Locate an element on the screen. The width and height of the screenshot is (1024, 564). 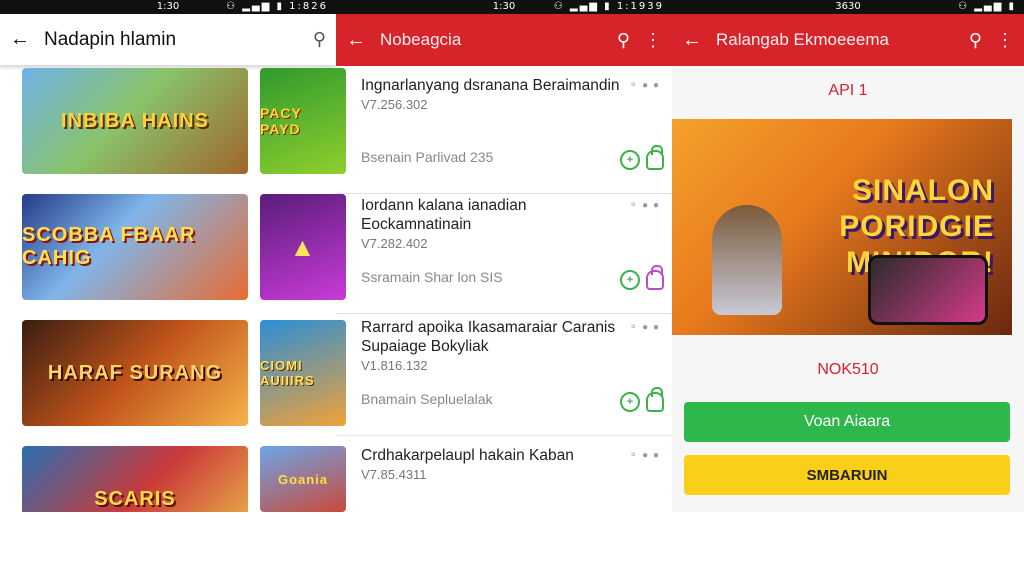
app-bar: ← Ralangab Ekmoeeema ⚲ ⋮ is located at coordinates (848, 40).